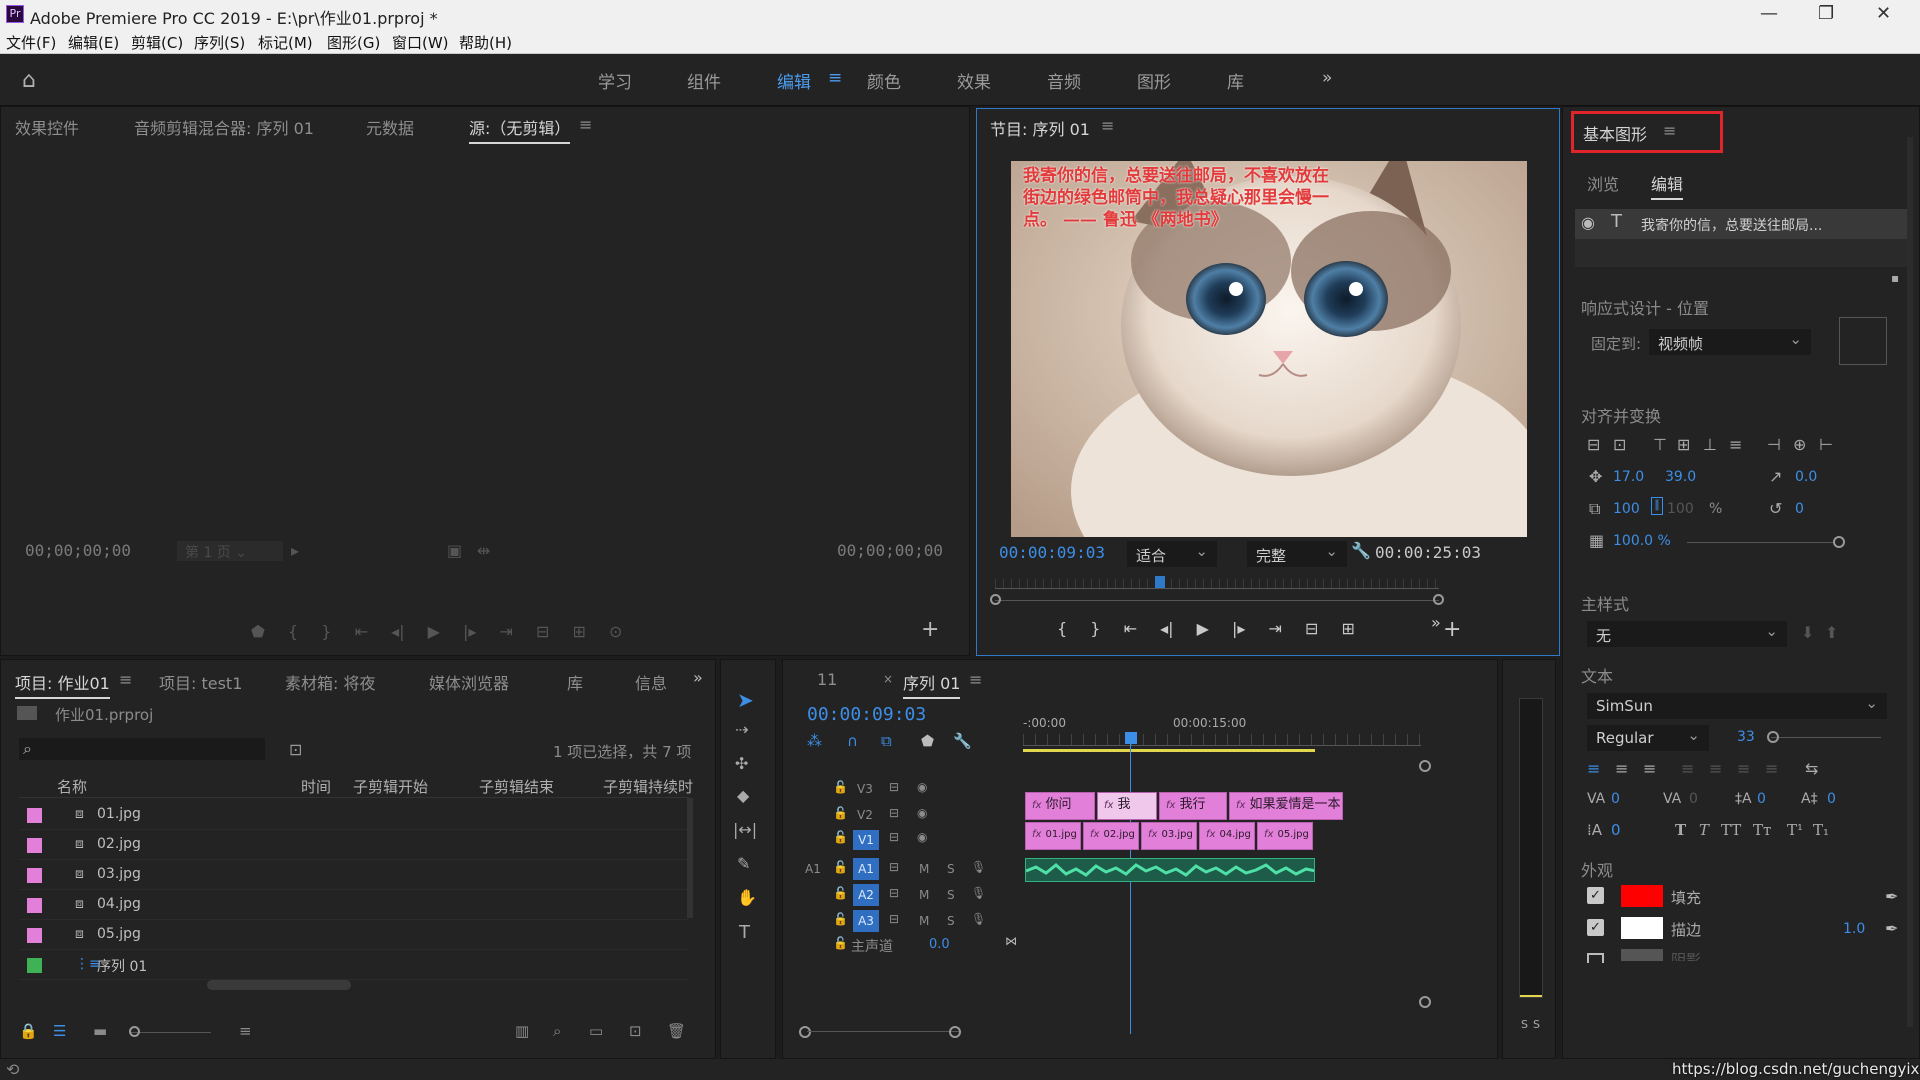 Image resolution: width=1920 pixels, height=1080 pixels. What do you see at coordinates (1854, 929) in the screenshot?
I see `stroke-width-value: 1.0` at bounding box center [1854, 929].